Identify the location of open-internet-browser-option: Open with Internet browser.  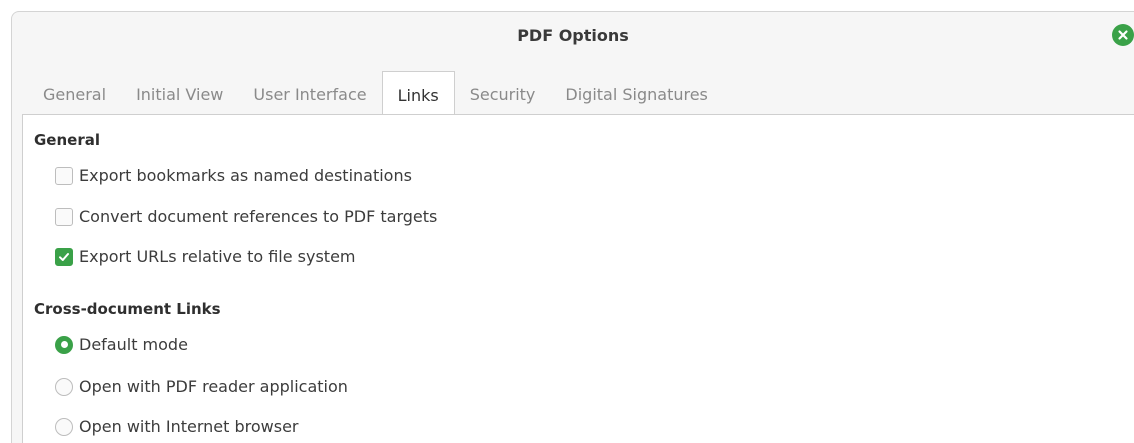
(176, 426).